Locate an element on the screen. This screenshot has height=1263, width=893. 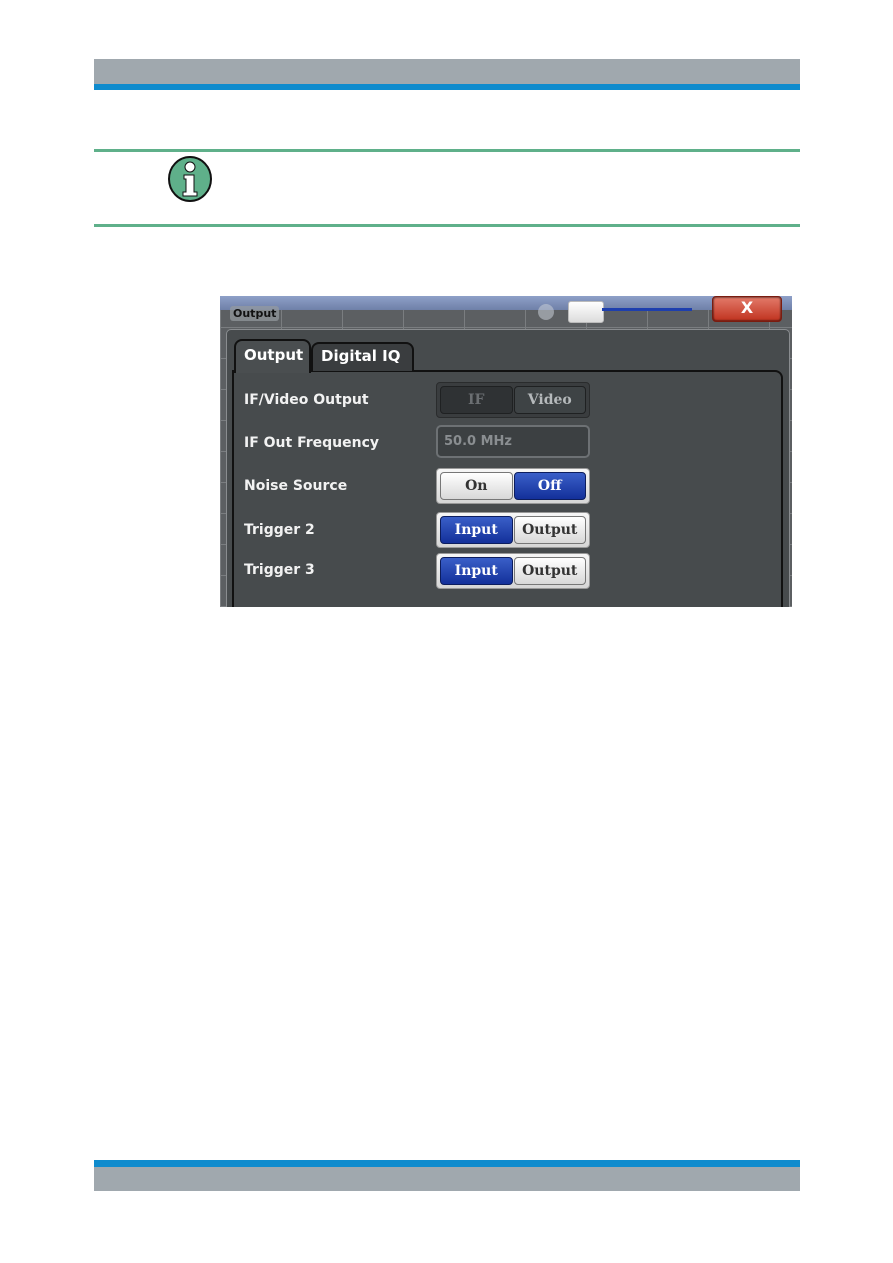
page-footer-accent is located at coordinates (447, 1163).